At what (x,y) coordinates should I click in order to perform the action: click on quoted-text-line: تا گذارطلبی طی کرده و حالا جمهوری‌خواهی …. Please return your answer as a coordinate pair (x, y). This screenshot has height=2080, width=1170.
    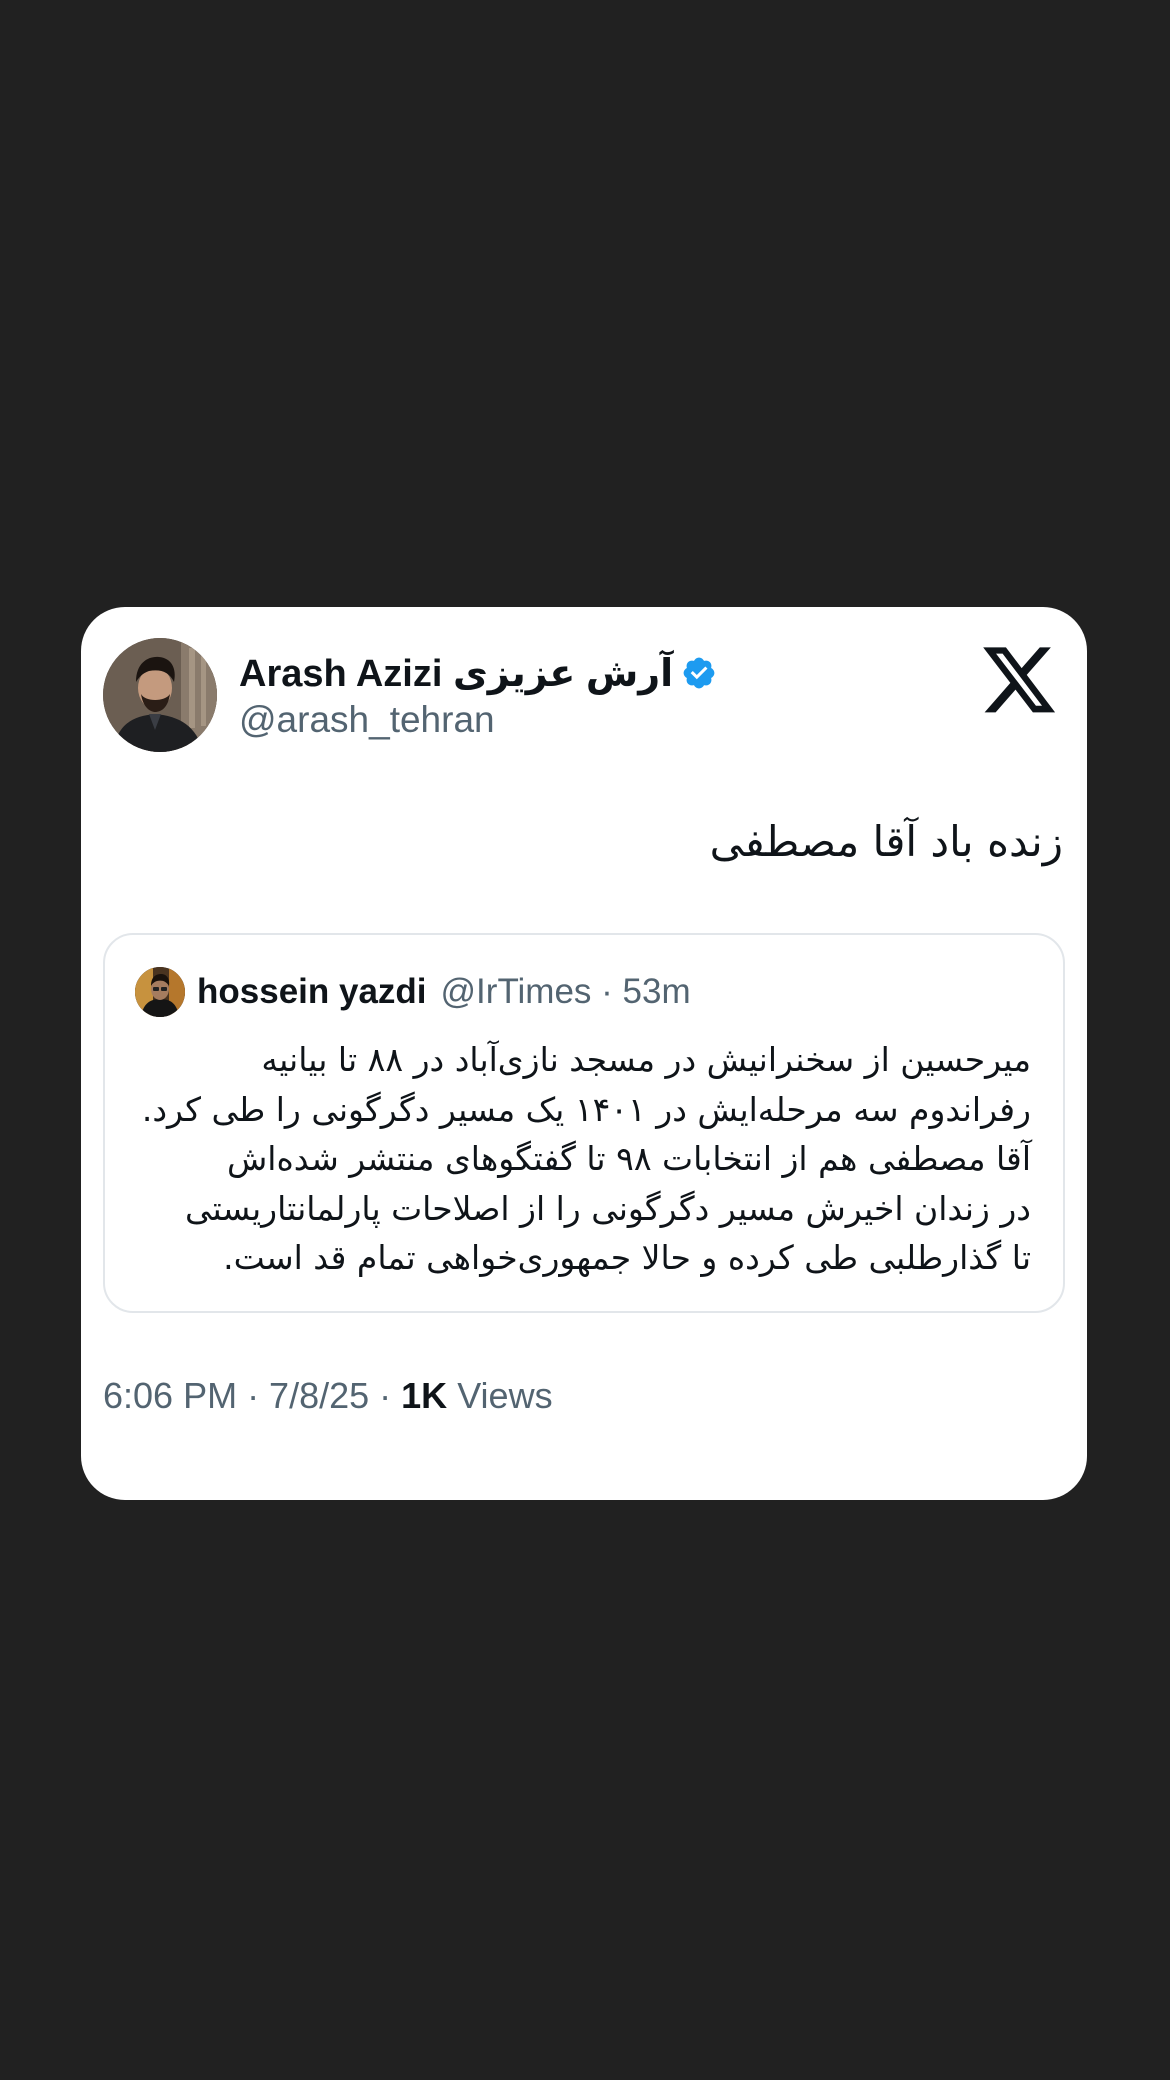
    Looking at the image, I should click on (627, 1257).